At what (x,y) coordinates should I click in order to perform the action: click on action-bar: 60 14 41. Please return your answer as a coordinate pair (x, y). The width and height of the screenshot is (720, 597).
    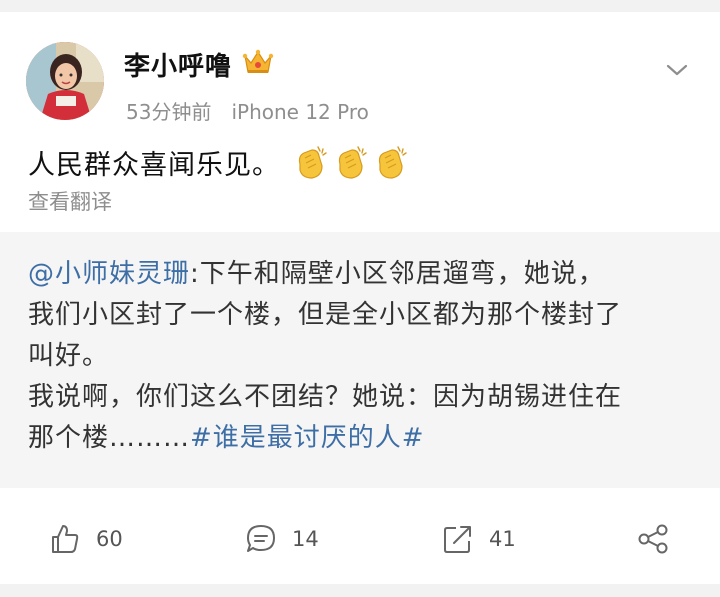
    Looking at the image, I should click on (360, 540).